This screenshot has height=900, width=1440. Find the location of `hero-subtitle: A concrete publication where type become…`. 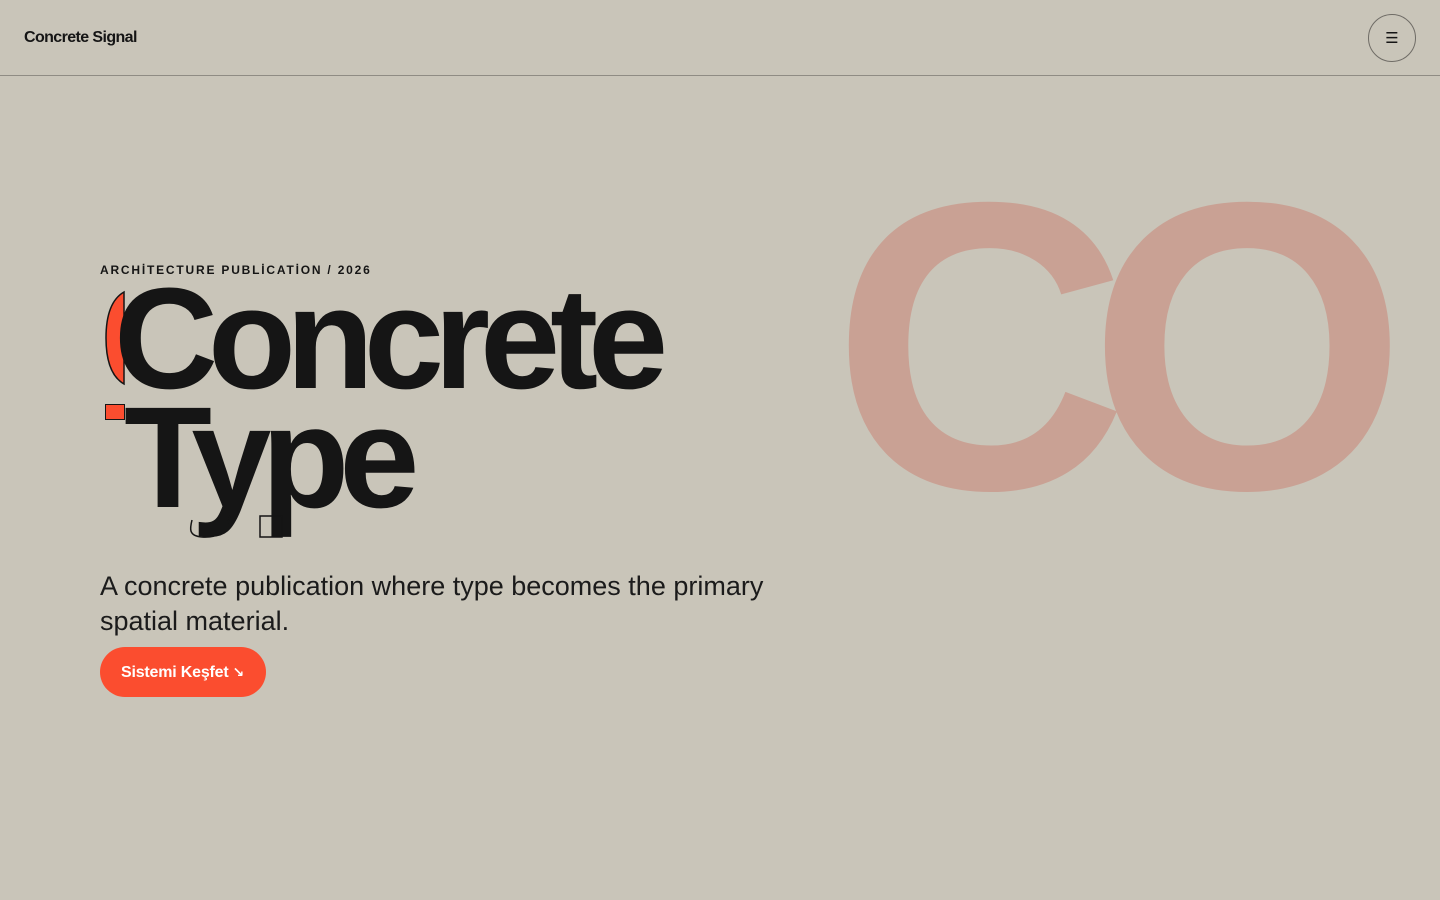

hero-subtitle: A concrete publication where type become… is located at coordinates (432, 603).